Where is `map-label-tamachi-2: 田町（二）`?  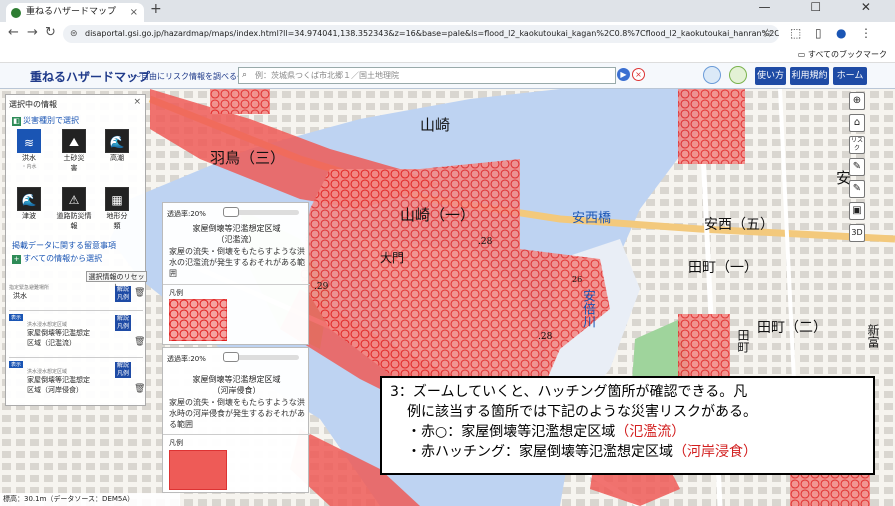
map-label-tamachi-2: 田町（二） is located at coordinates (792, 328).